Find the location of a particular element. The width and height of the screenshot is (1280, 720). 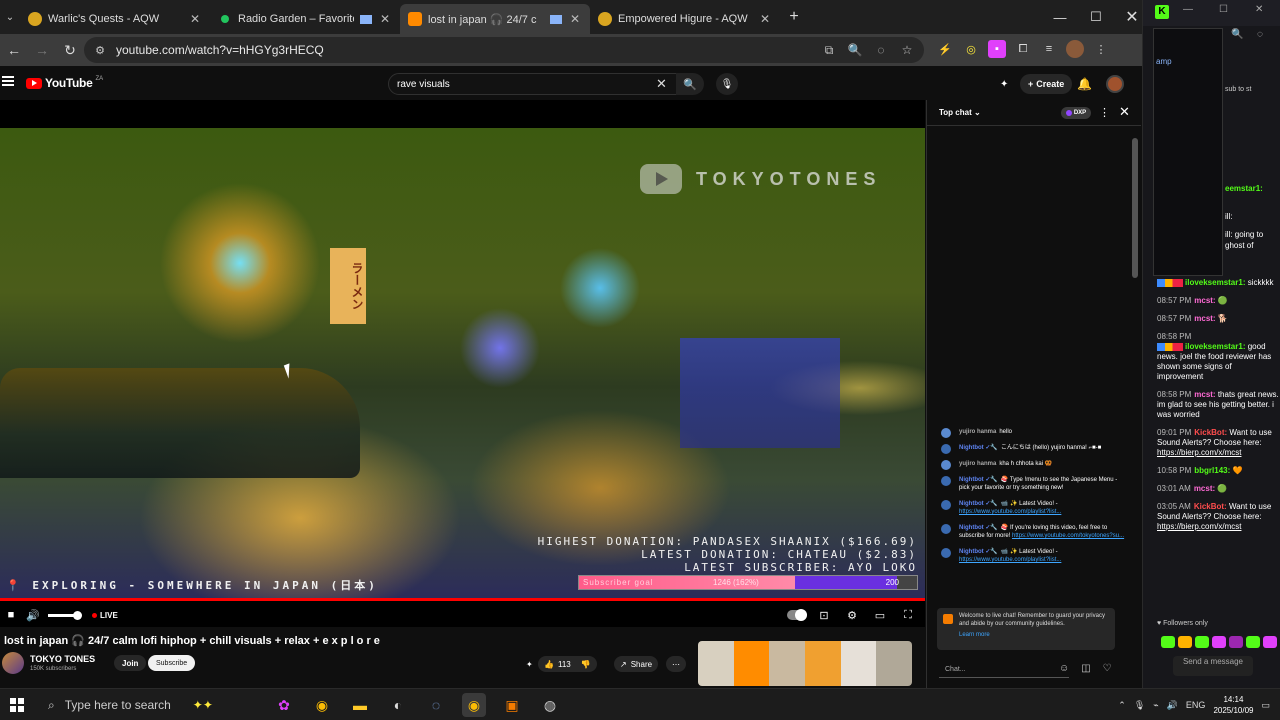

chevron-up-icon: ⌃ is located at coordinates (1122, 705).